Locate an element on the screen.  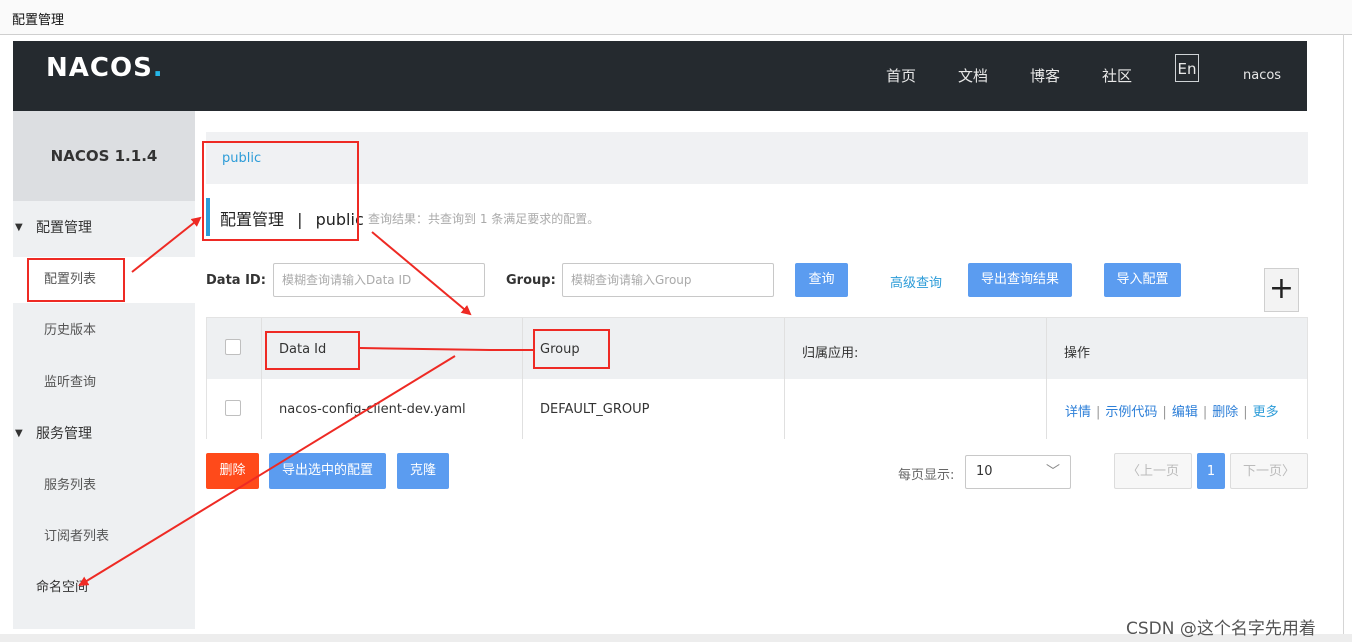
nacos-logo: NACOS. is located at coordinates (105, 68).